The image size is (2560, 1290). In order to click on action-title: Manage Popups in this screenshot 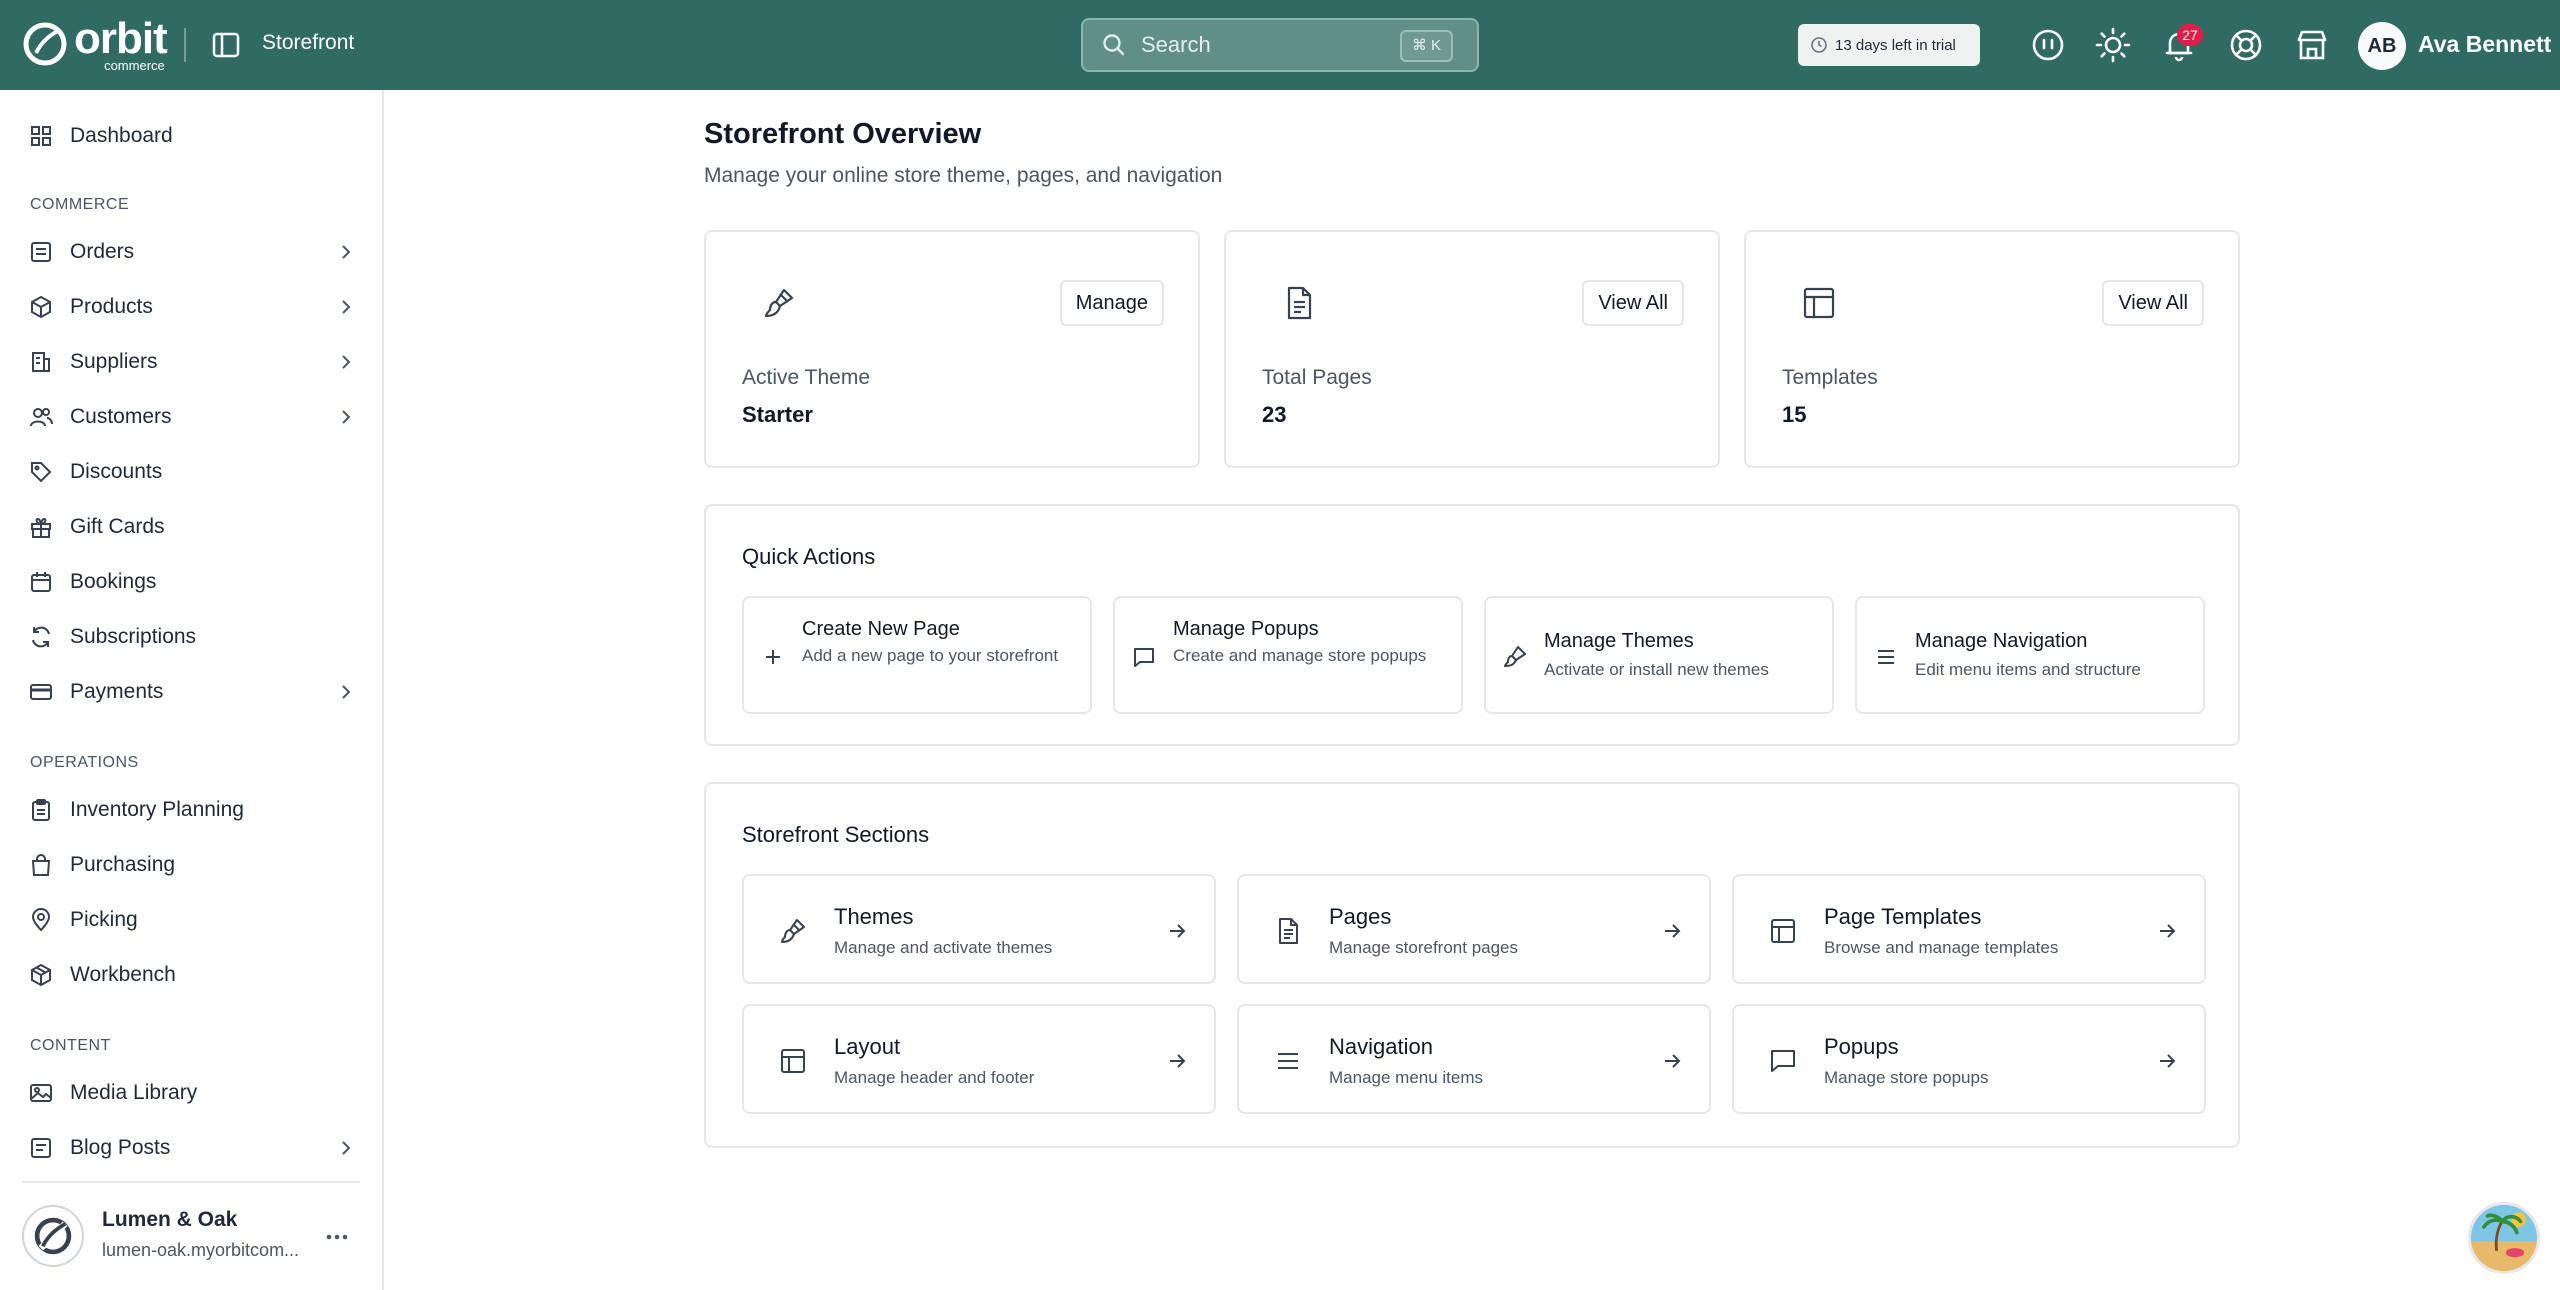, I will do `click(1246, 629)`.